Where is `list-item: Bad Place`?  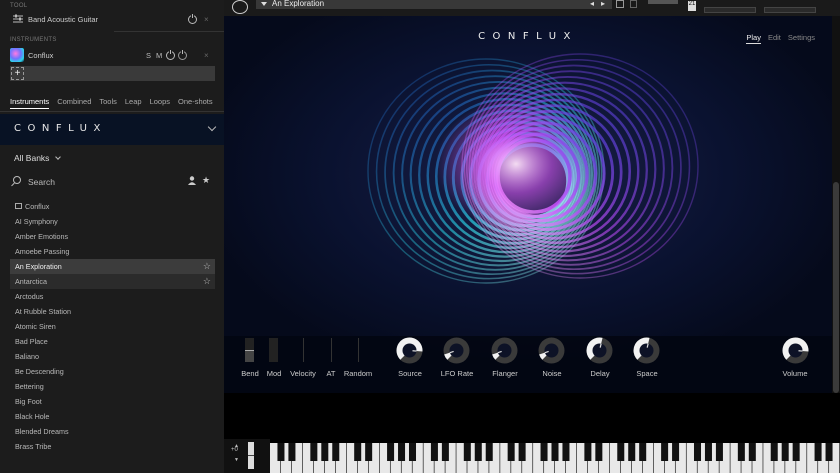
list-item: Bad Place is located at coordinates (112, 341).